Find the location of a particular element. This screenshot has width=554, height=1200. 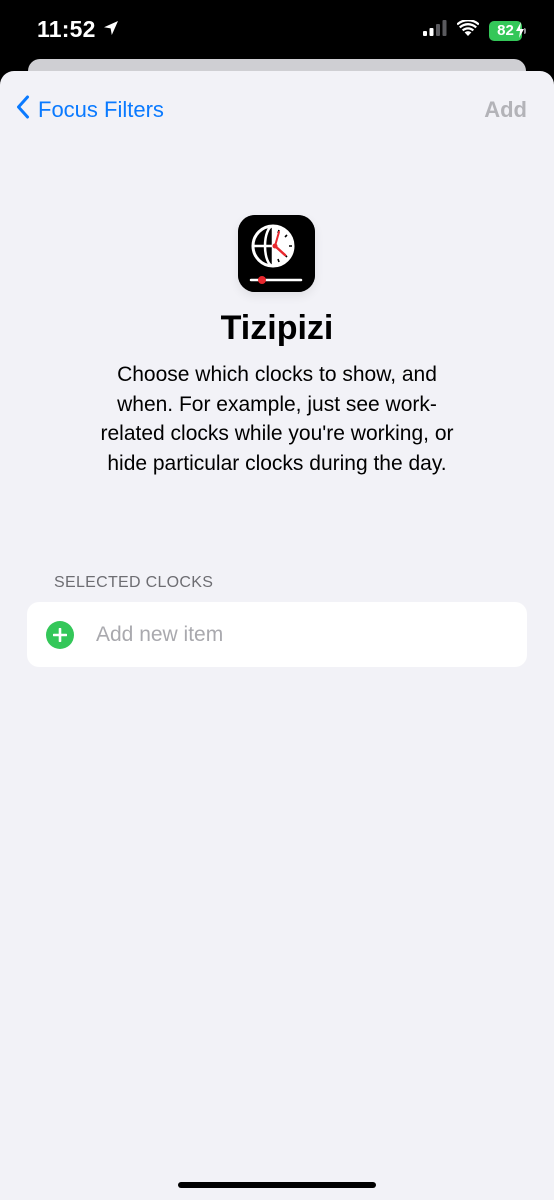

plus-circle-icon is located at coordinates (60, 634).